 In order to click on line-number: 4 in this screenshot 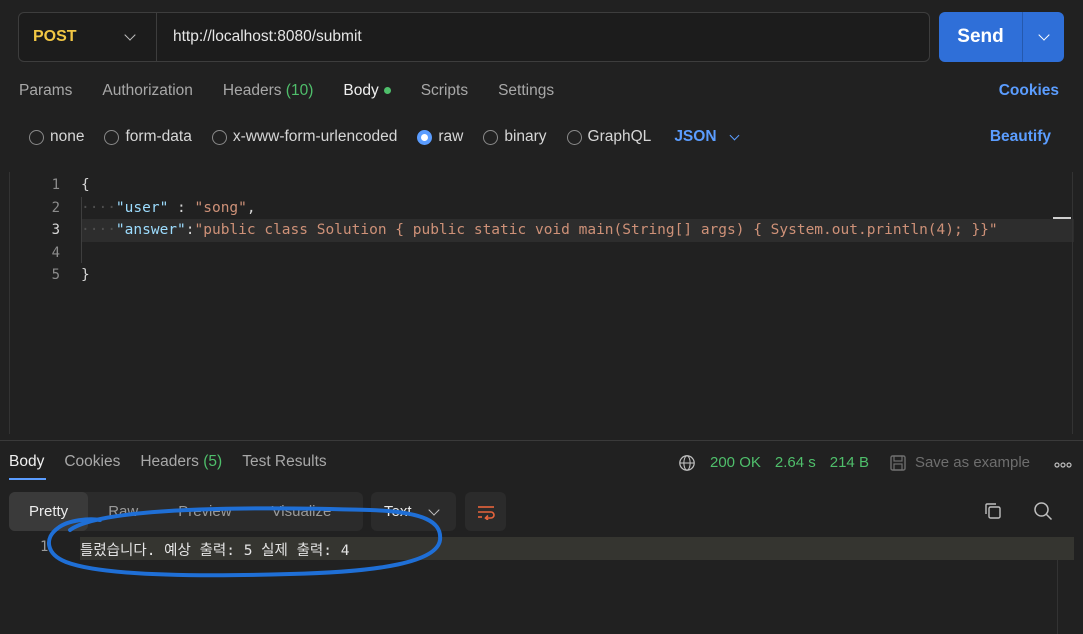, I will do `click(55, 253)`.